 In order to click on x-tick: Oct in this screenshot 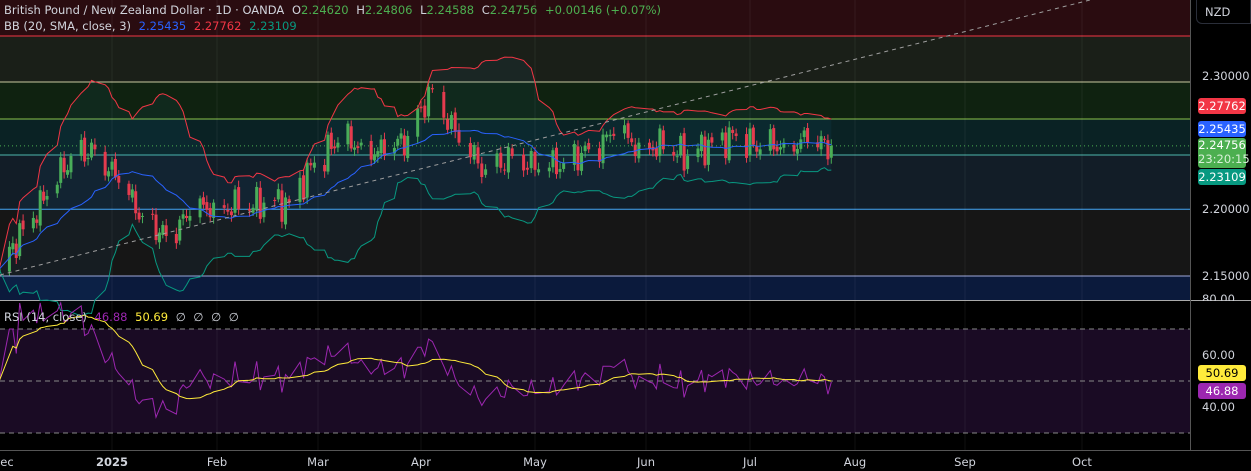, I will do `click(1082, 462)`.